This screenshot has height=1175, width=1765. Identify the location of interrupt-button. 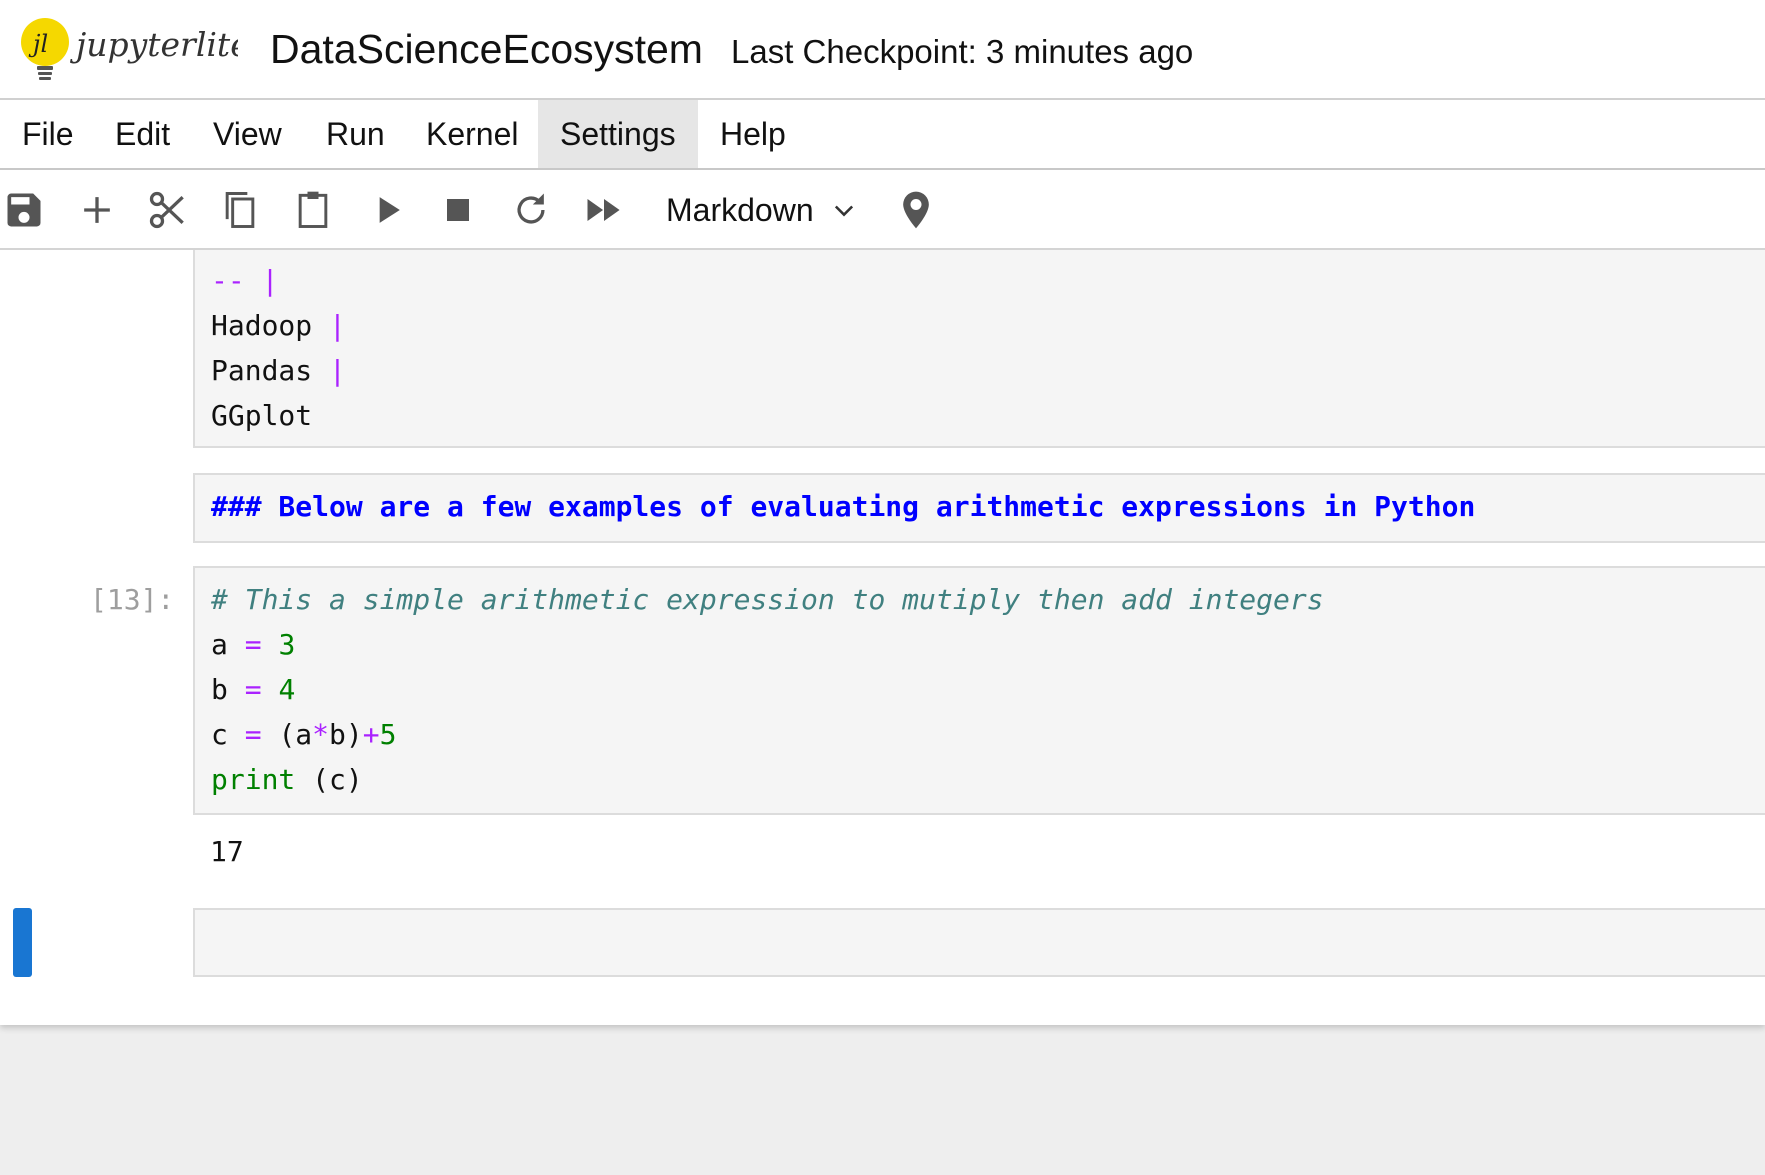
(458, 210).